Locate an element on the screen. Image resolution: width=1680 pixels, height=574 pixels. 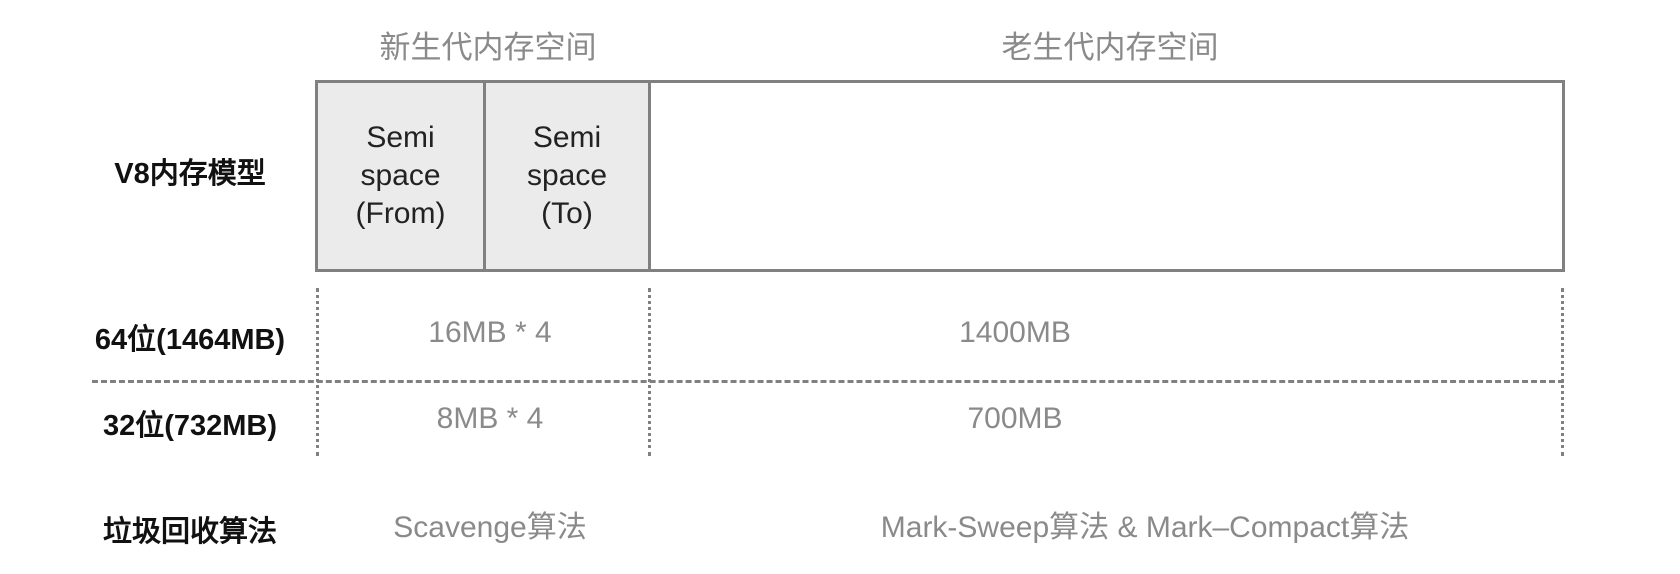
old-gc-algorithm: Mark-Sweep算法 & Mark–Compact算法 is located at coordinates (1145, 527).